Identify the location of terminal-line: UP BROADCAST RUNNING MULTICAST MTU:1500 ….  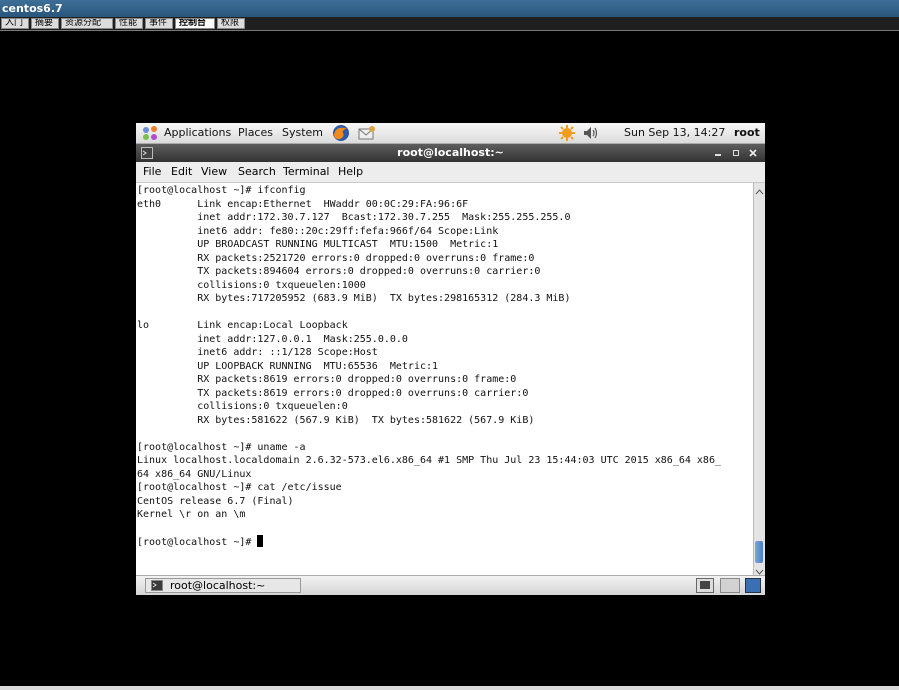
(318, 244).